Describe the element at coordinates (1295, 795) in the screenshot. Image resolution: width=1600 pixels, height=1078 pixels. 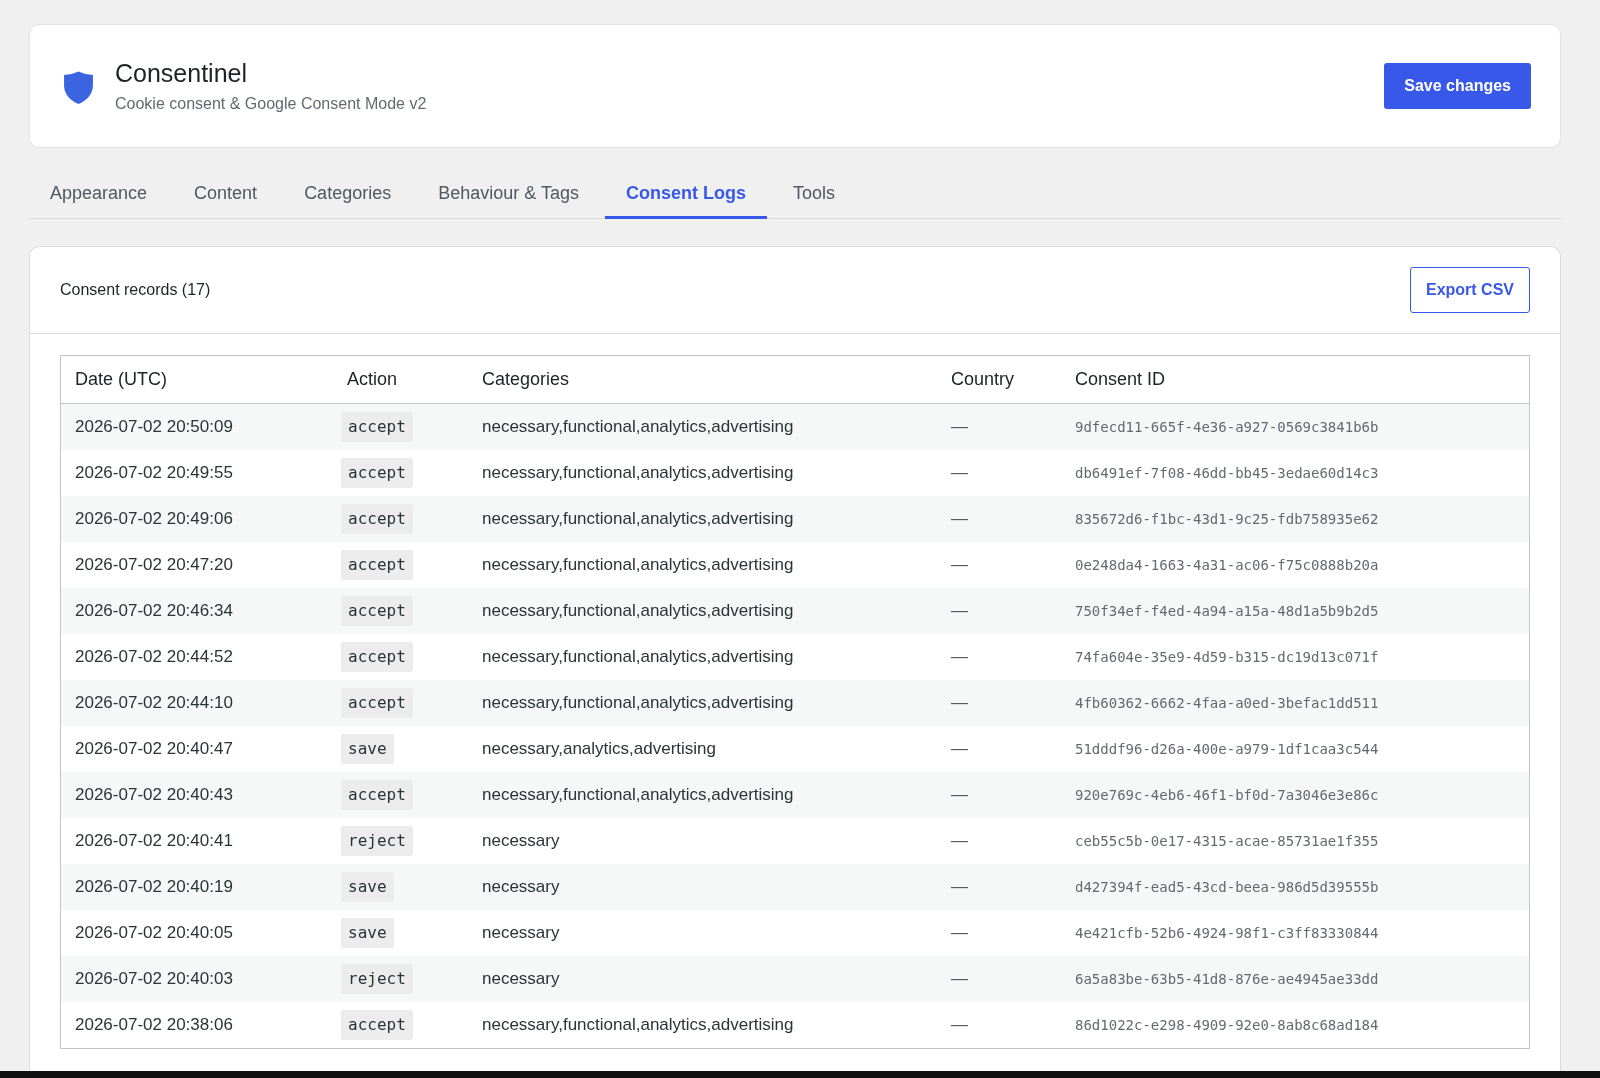
I see `table-cell: 920e769c-4eb6-46f1-bf0d-7a3046e3e86c` at that location.